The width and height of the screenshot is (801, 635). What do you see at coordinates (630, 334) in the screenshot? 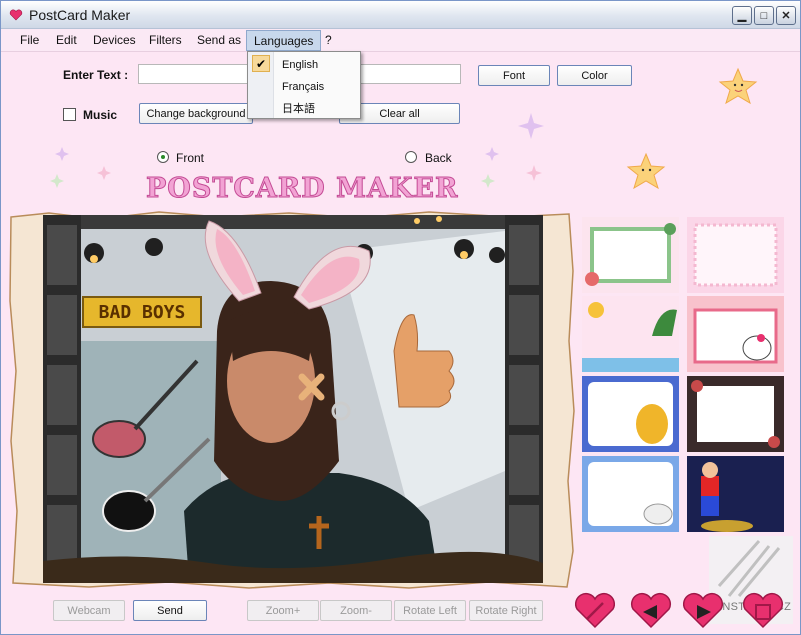
I see `template-sun-palm-frame` at bounding box center [630, 334].